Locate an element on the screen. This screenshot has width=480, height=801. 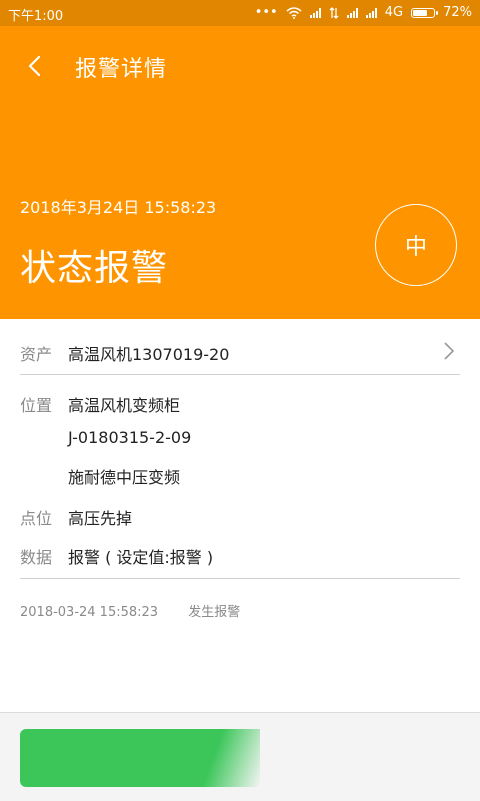
alarm-datetime: 2018年3月24日 15:58:23 is located at coordinates (118, 207).